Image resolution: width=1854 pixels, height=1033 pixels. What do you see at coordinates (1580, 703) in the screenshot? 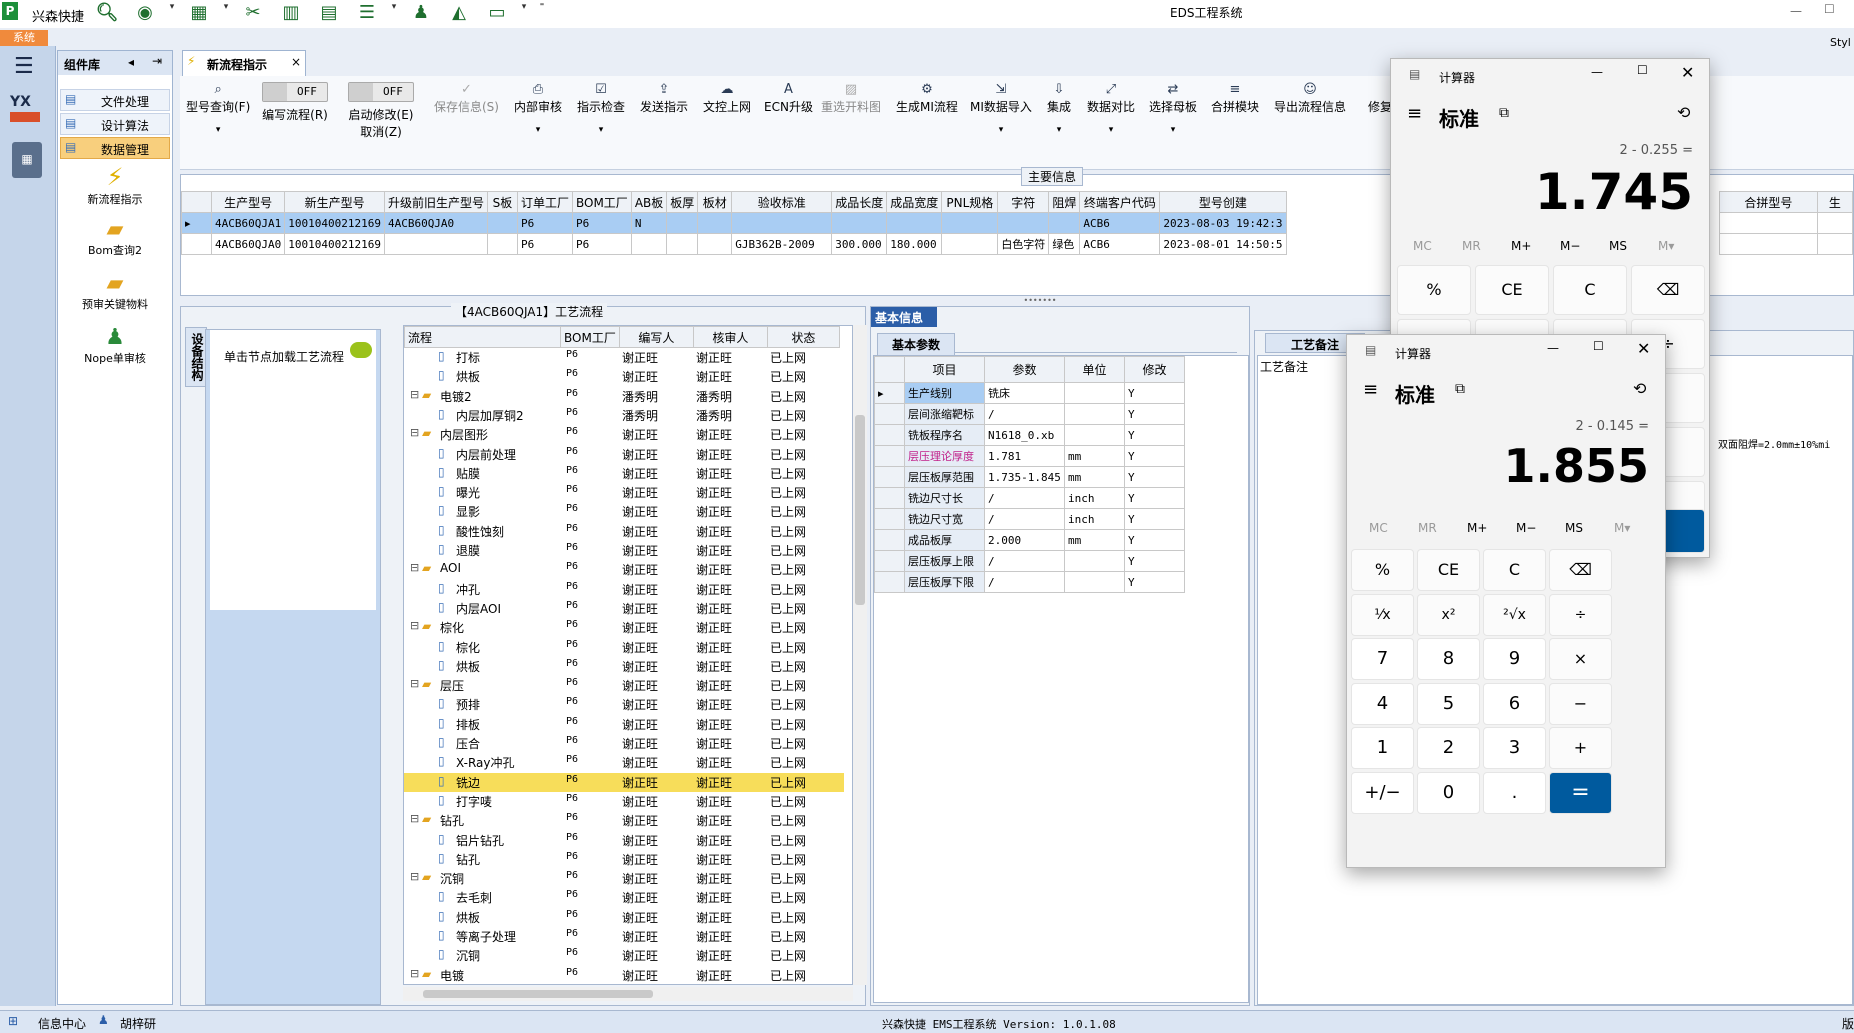
I see `calc-key: −` at bounding box center [1580, 703].